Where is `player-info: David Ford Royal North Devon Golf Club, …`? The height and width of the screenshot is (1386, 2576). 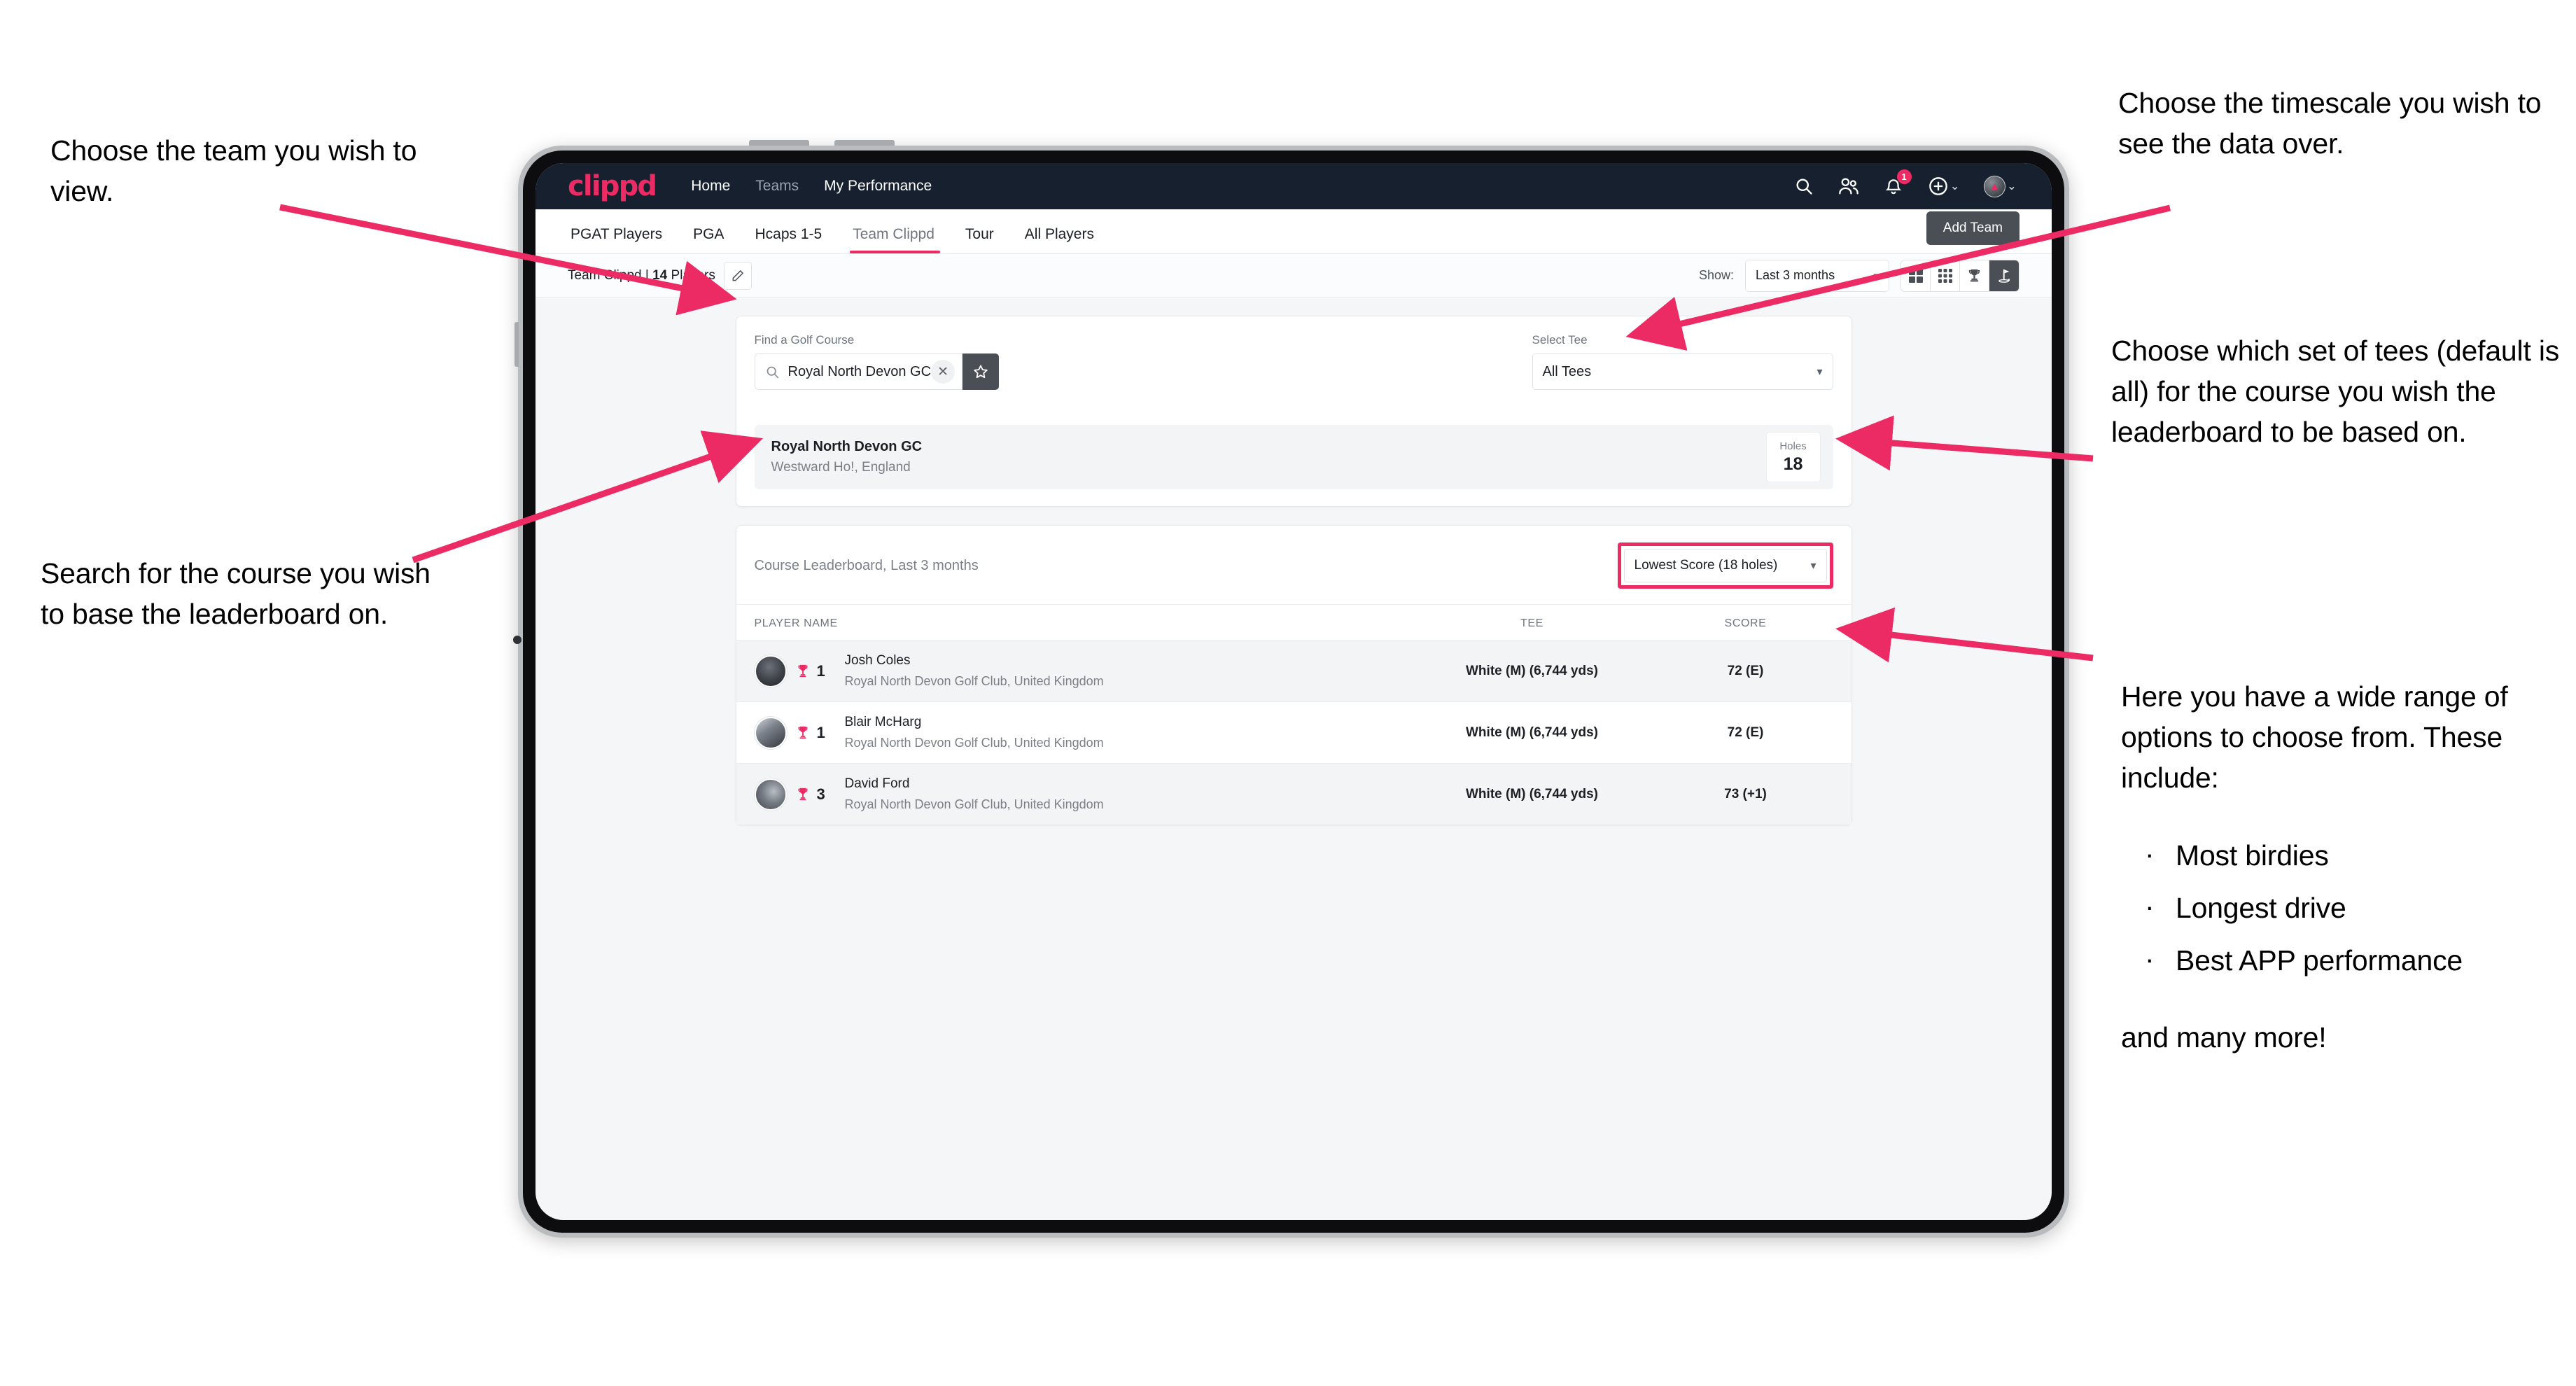
player-info: David Ford Royal North Devon Golf Club, … is located at coordinates (974, 794).